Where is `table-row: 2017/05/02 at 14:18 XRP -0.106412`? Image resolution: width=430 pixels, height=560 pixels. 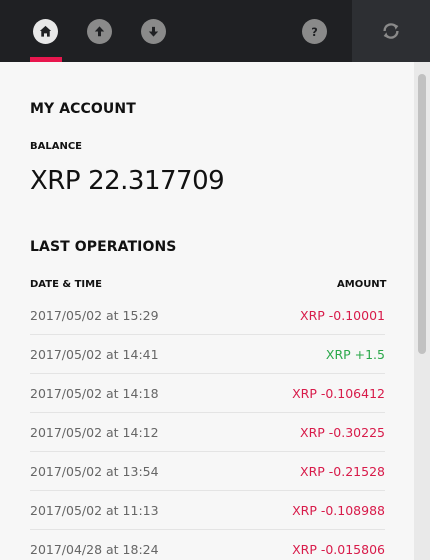
table-row: 2017/05/02 at 14:18 XRP -0.106412 is located at coordinates (207, 393).